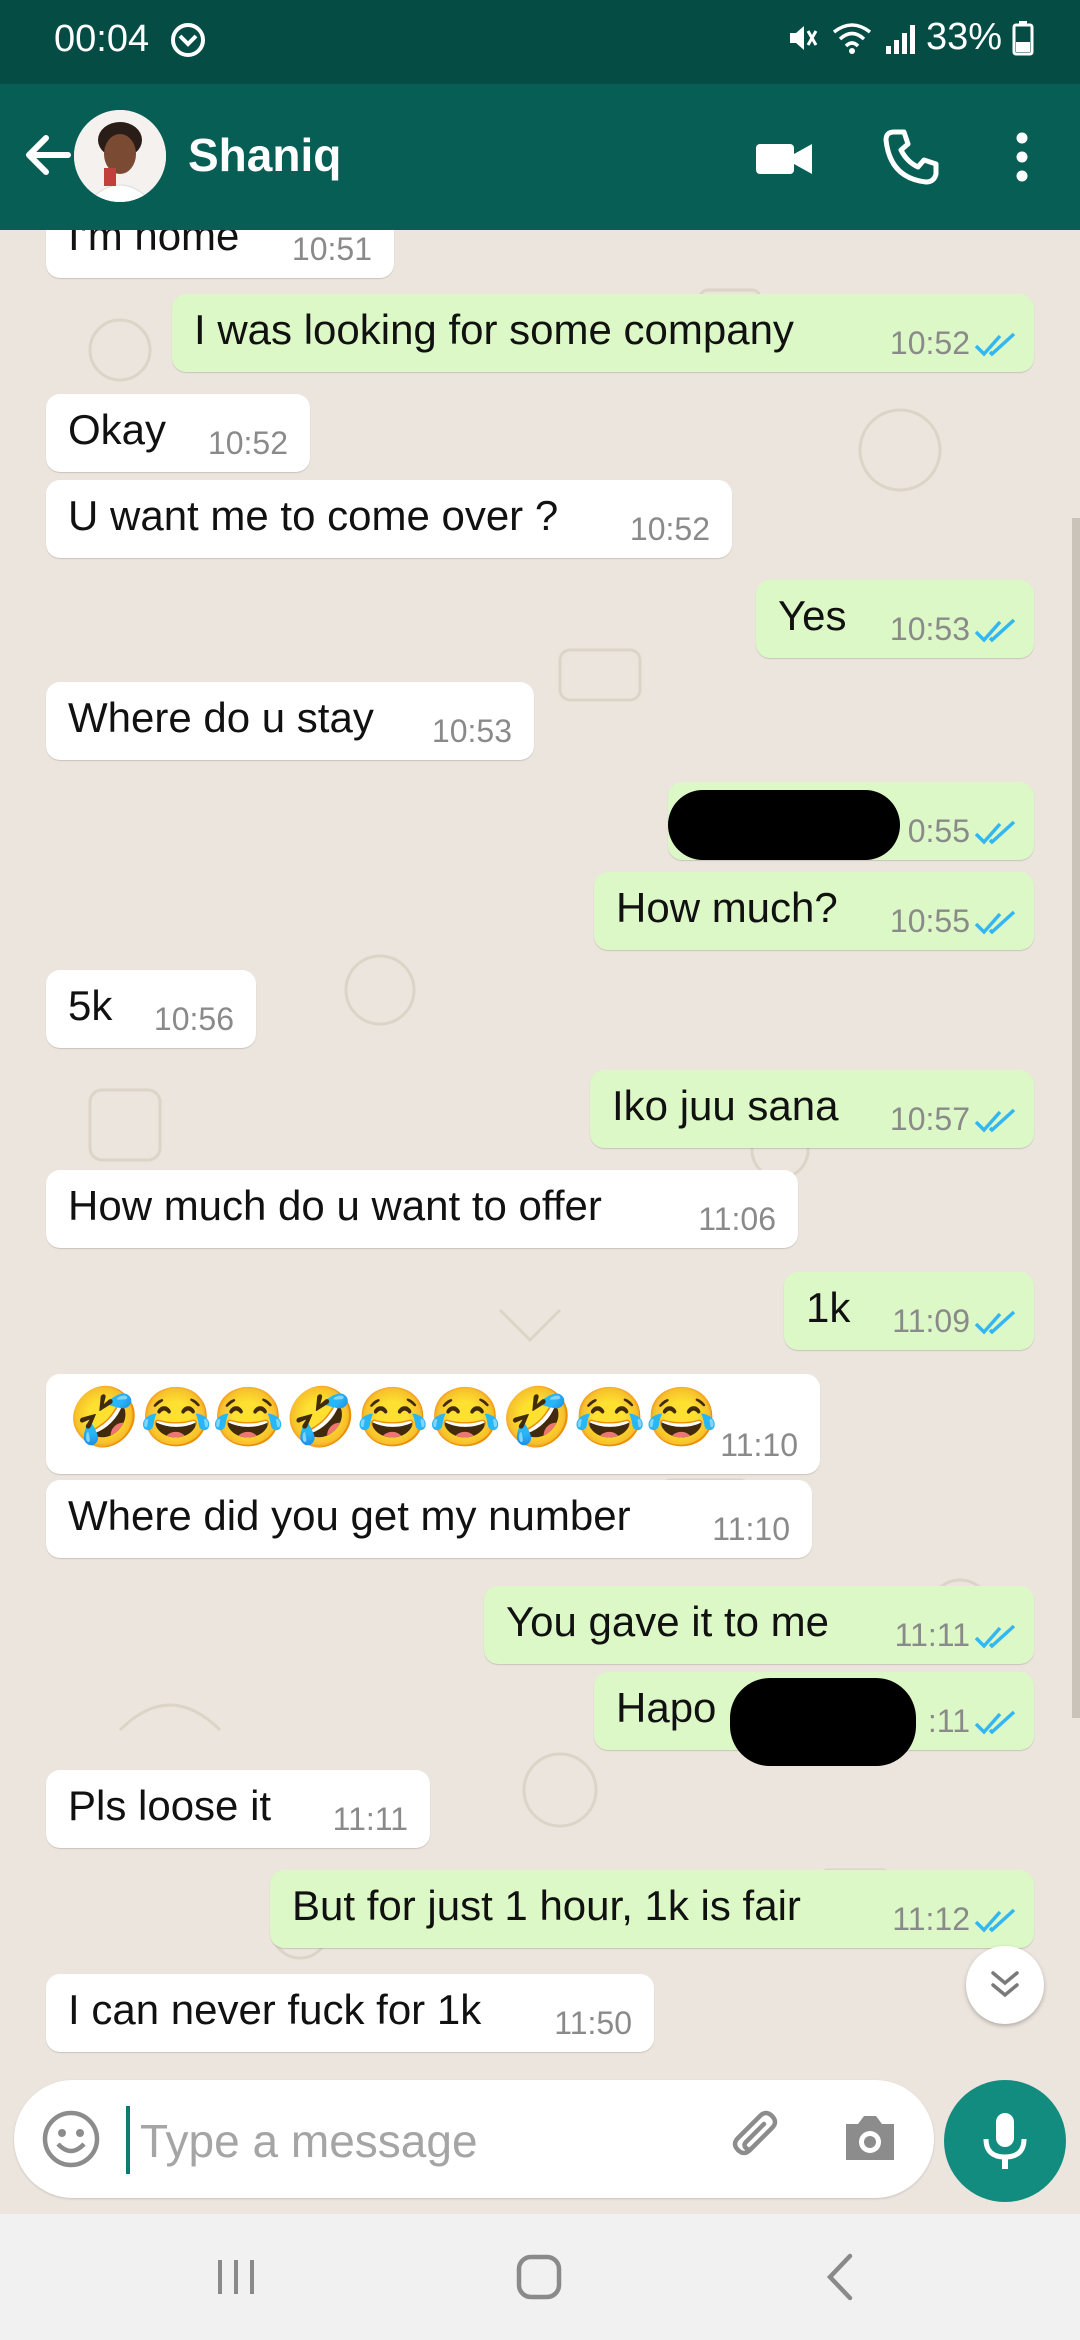 The image size is (1080, 2340). Describe the element at coordinates (852, 38) in the screenshot. I see `wifi-icon` at that location.